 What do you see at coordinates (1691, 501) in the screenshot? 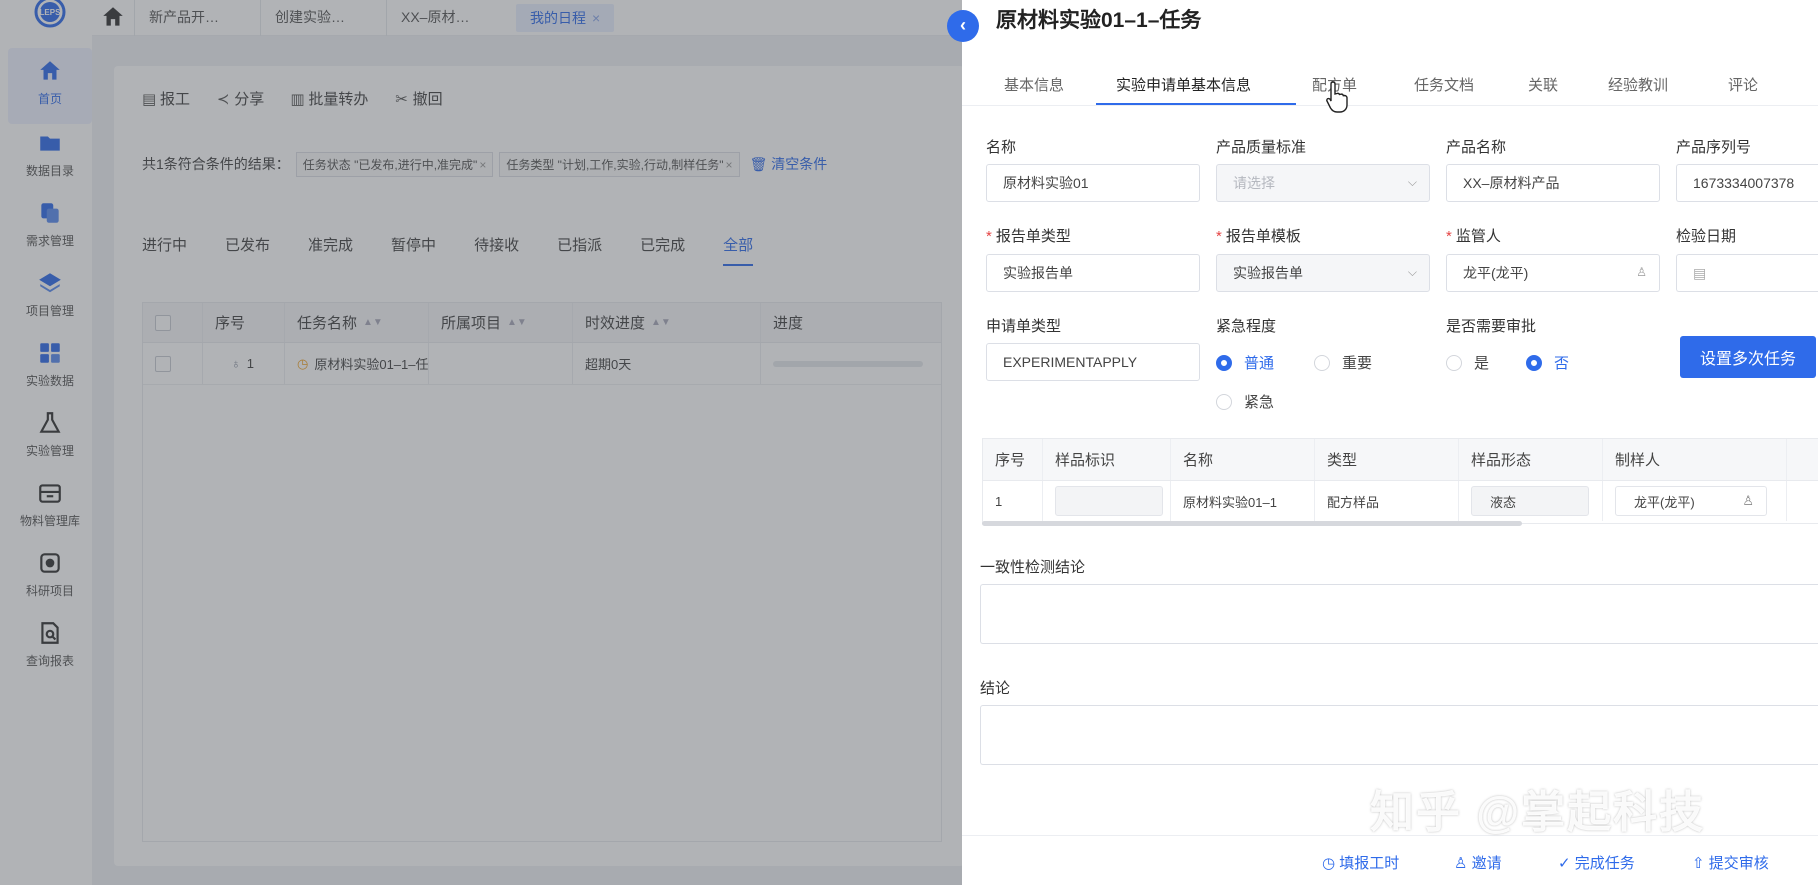
I see `sample-maker-input: 龙平(龙平) ♙` at bounding box center [1691, 501].